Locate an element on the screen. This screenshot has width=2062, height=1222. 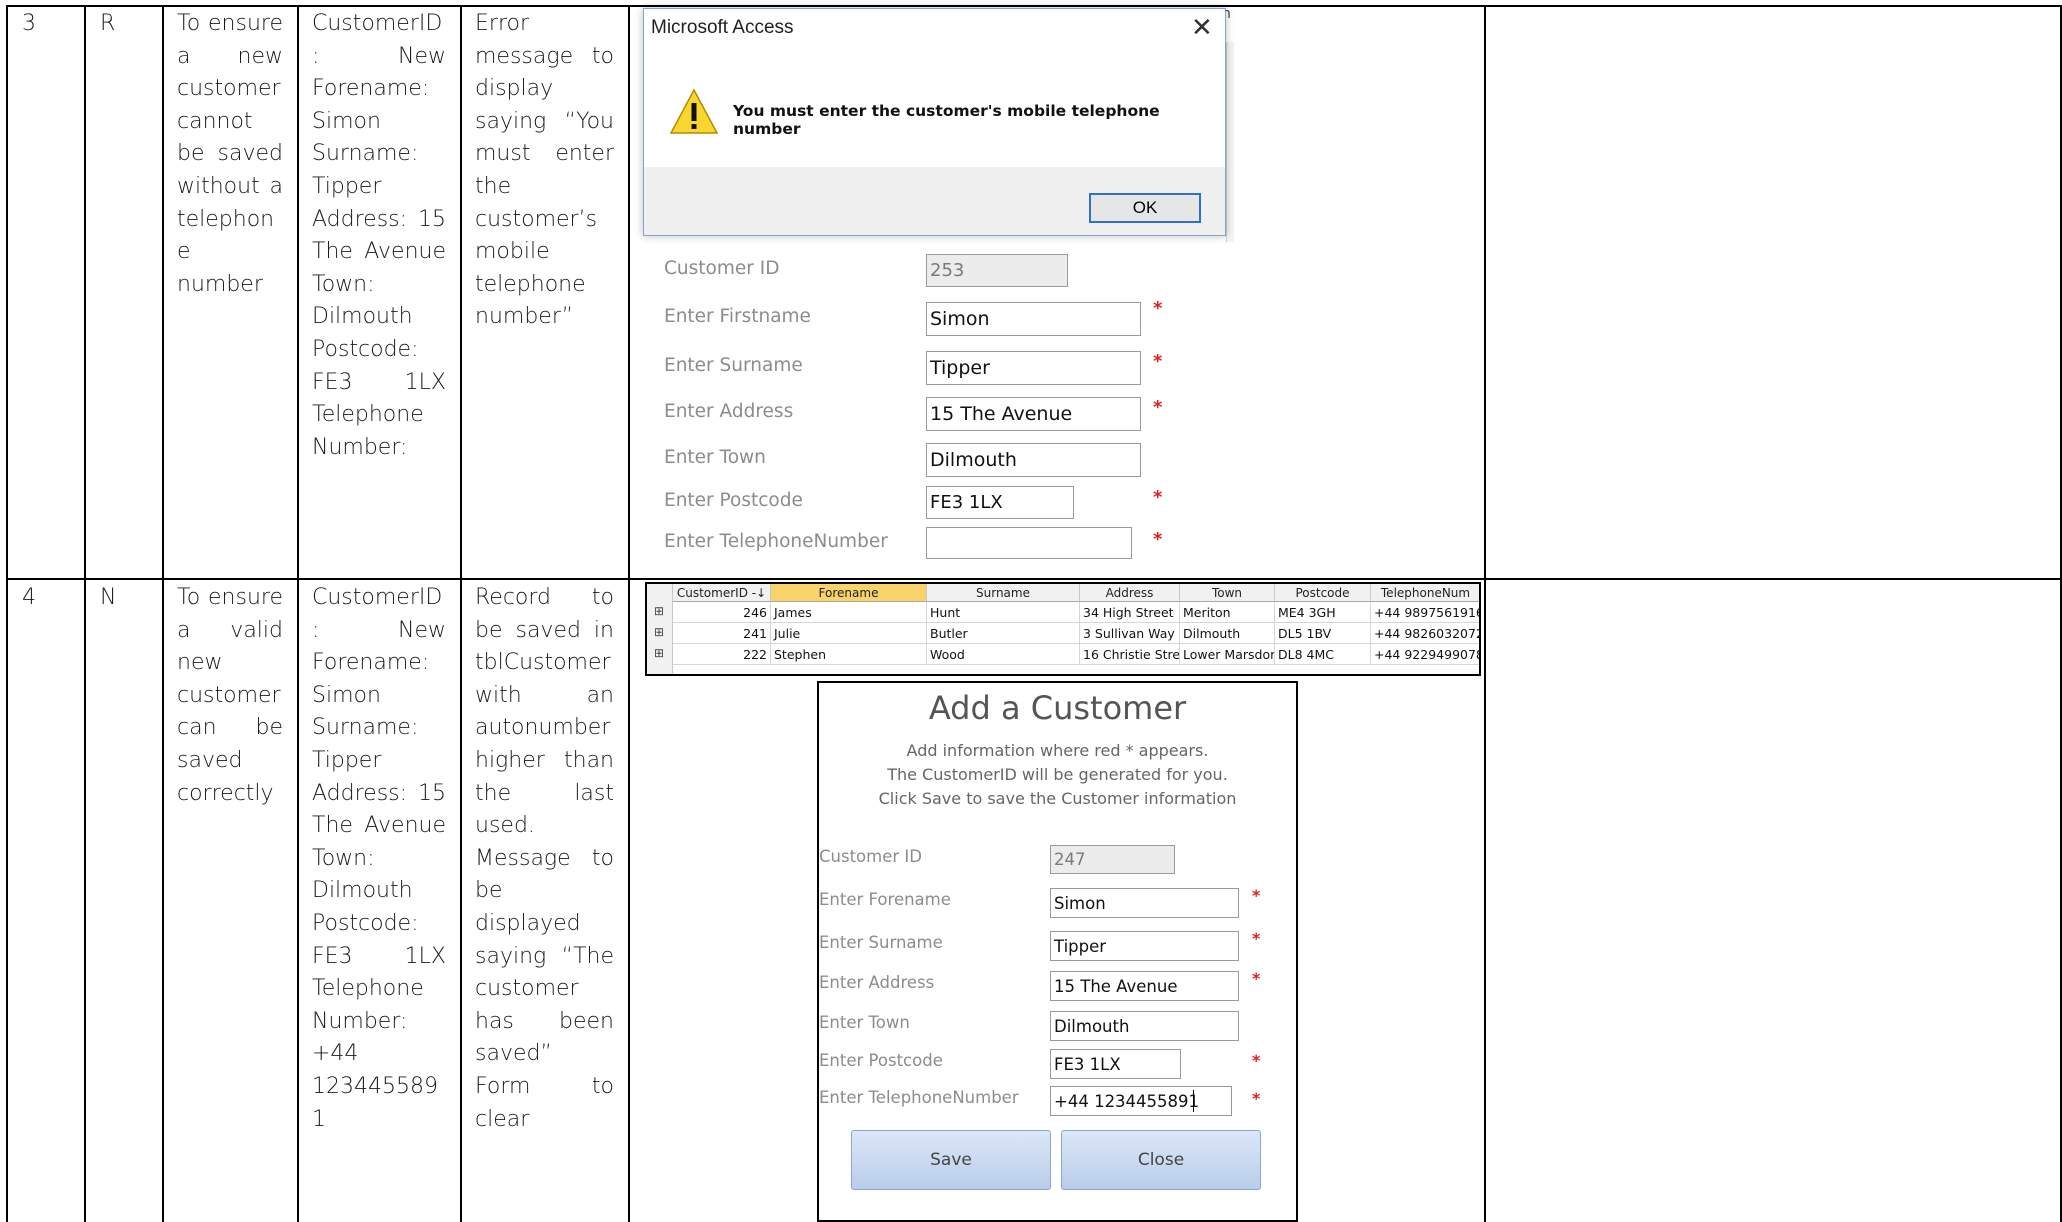
table-cell: DL5 1BV is located at coordinates (1323, 633).